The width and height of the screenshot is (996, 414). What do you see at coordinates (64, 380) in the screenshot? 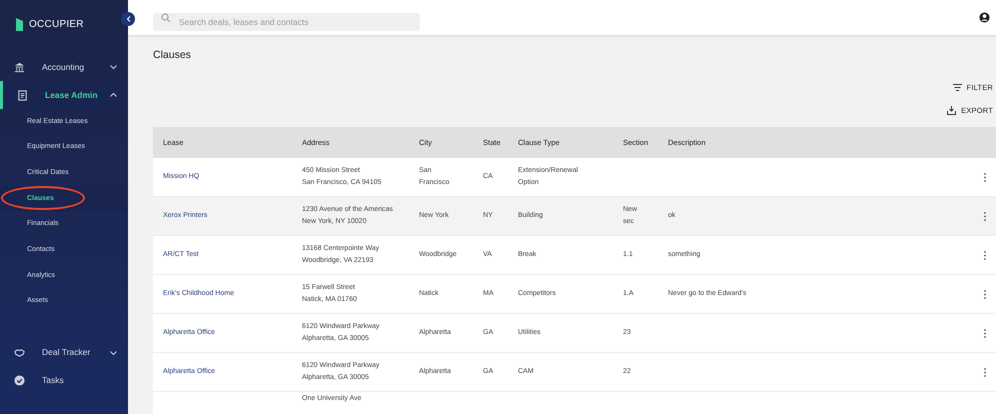
I see `sidebar-item: Tasks` at bounding box center [64, 380].